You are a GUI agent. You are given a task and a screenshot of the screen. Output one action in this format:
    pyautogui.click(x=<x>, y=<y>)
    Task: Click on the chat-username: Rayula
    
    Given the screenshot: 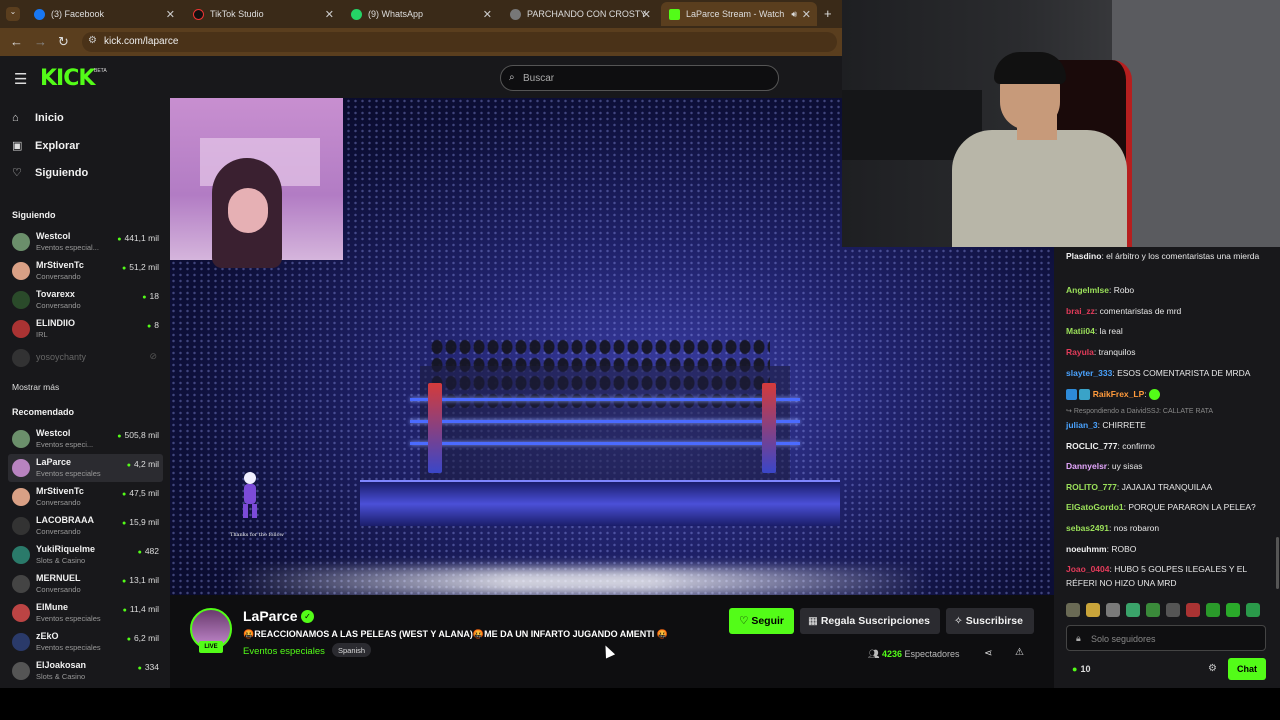 What is the action you would take?
    pyautogui.click(x=1080, y=352)
    